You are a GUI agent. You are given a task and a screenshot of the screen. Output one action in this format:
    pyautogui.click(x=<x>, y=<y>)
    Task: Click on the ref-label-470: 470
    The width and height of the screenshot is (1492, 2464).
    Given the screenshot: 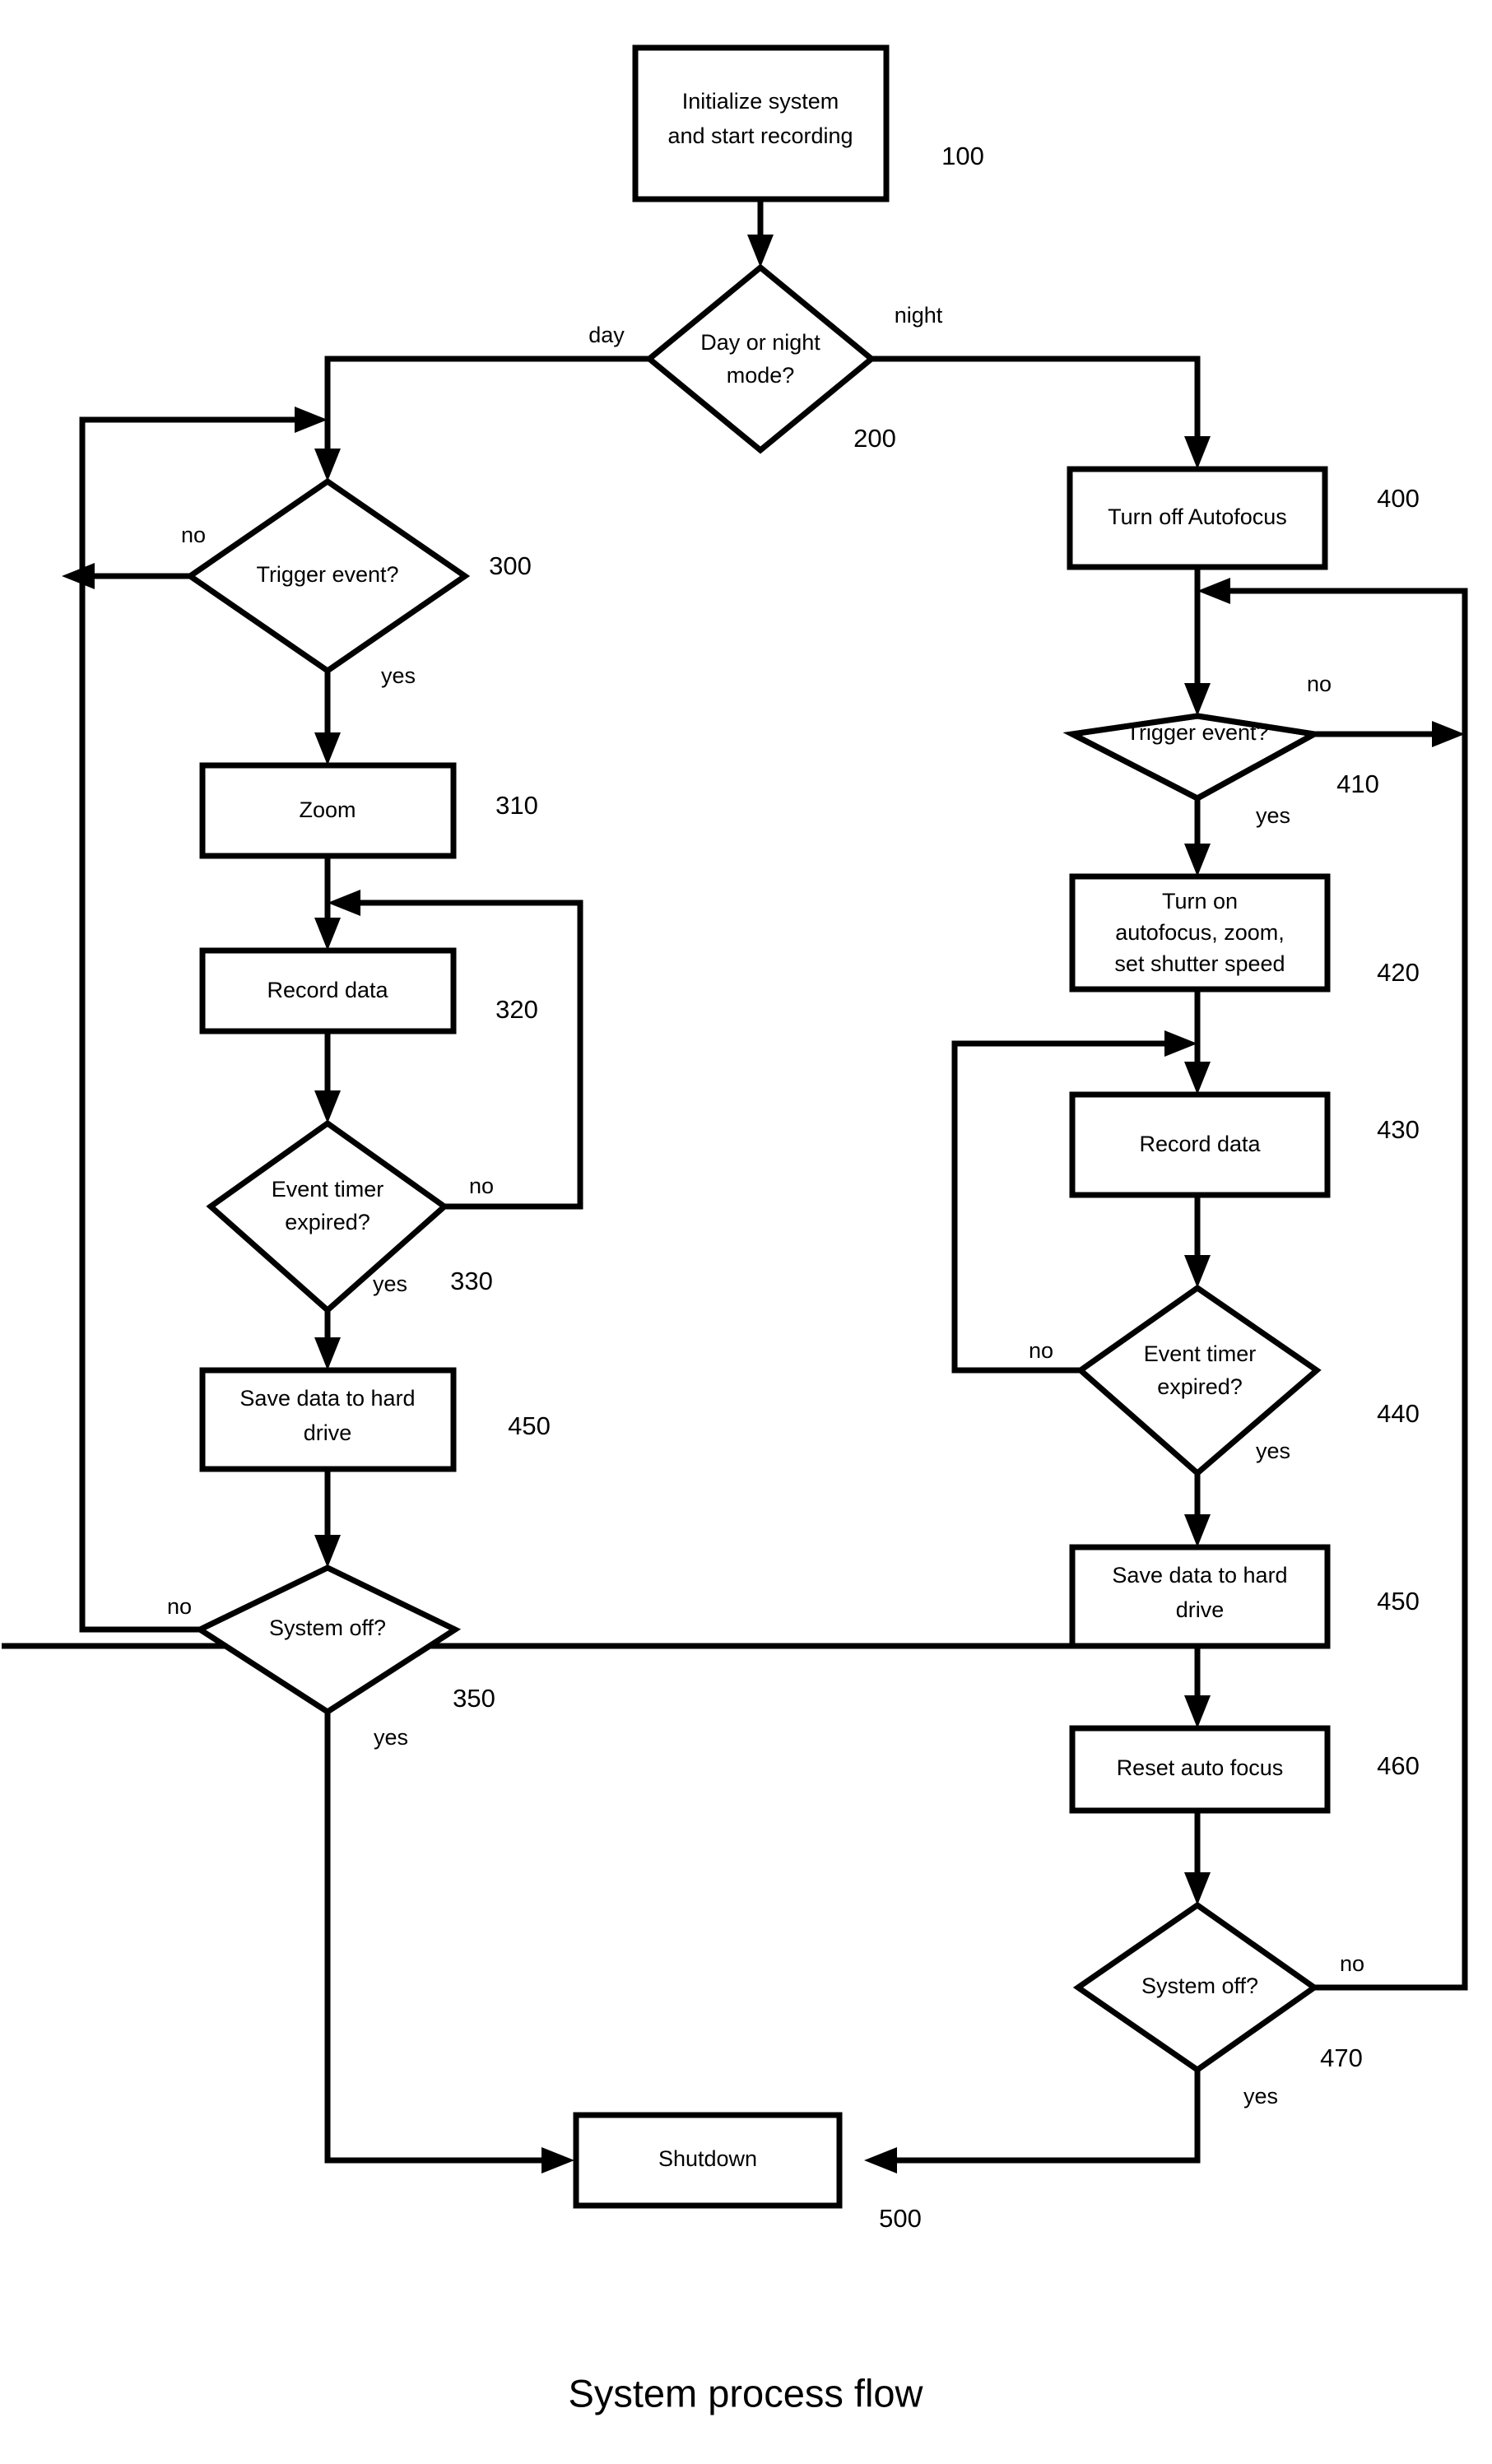 What is the action you would take?
    pyautogui.click(x=1341, y=2057)
    